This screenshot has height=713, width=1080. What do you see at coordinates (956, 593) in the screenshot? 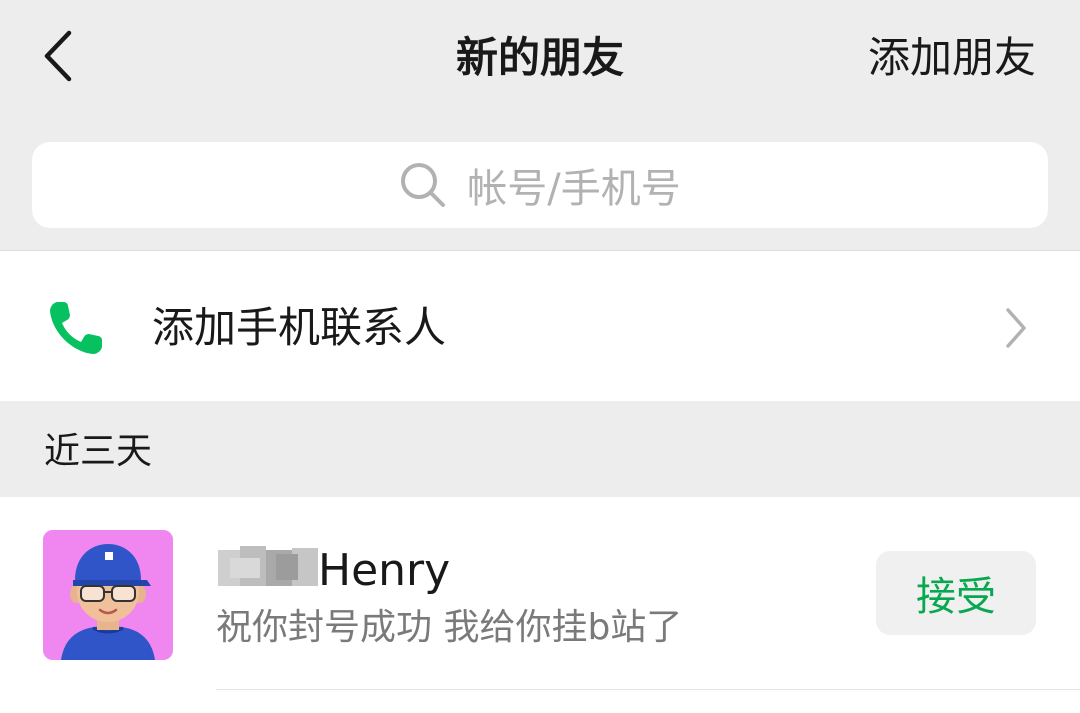
I see `accept-button: 接受` at bounding box center [956, 593].